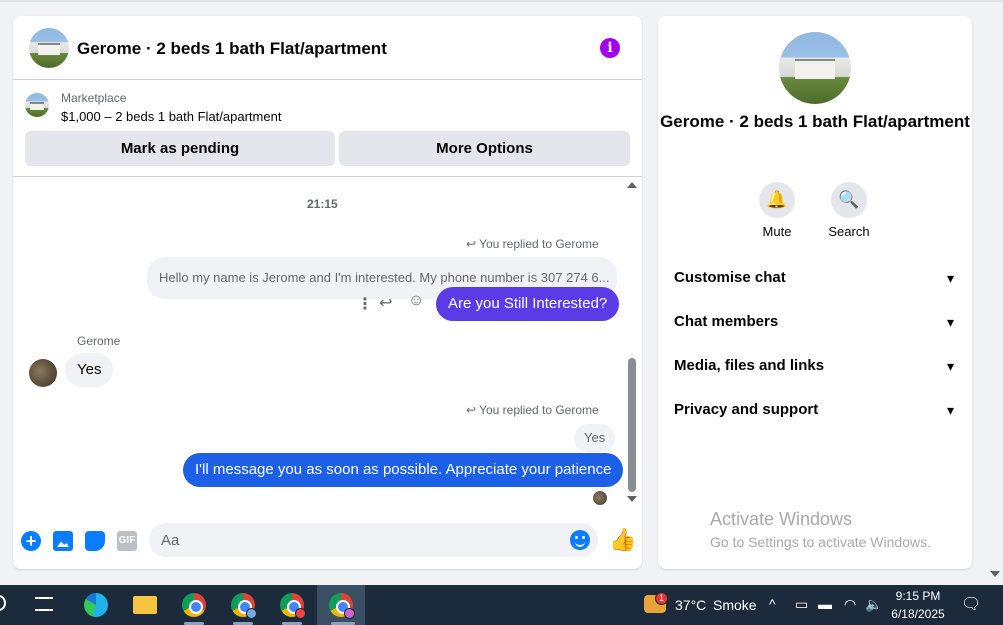  I want to click on clock-date: 6/18/2025, so click(918, 614).